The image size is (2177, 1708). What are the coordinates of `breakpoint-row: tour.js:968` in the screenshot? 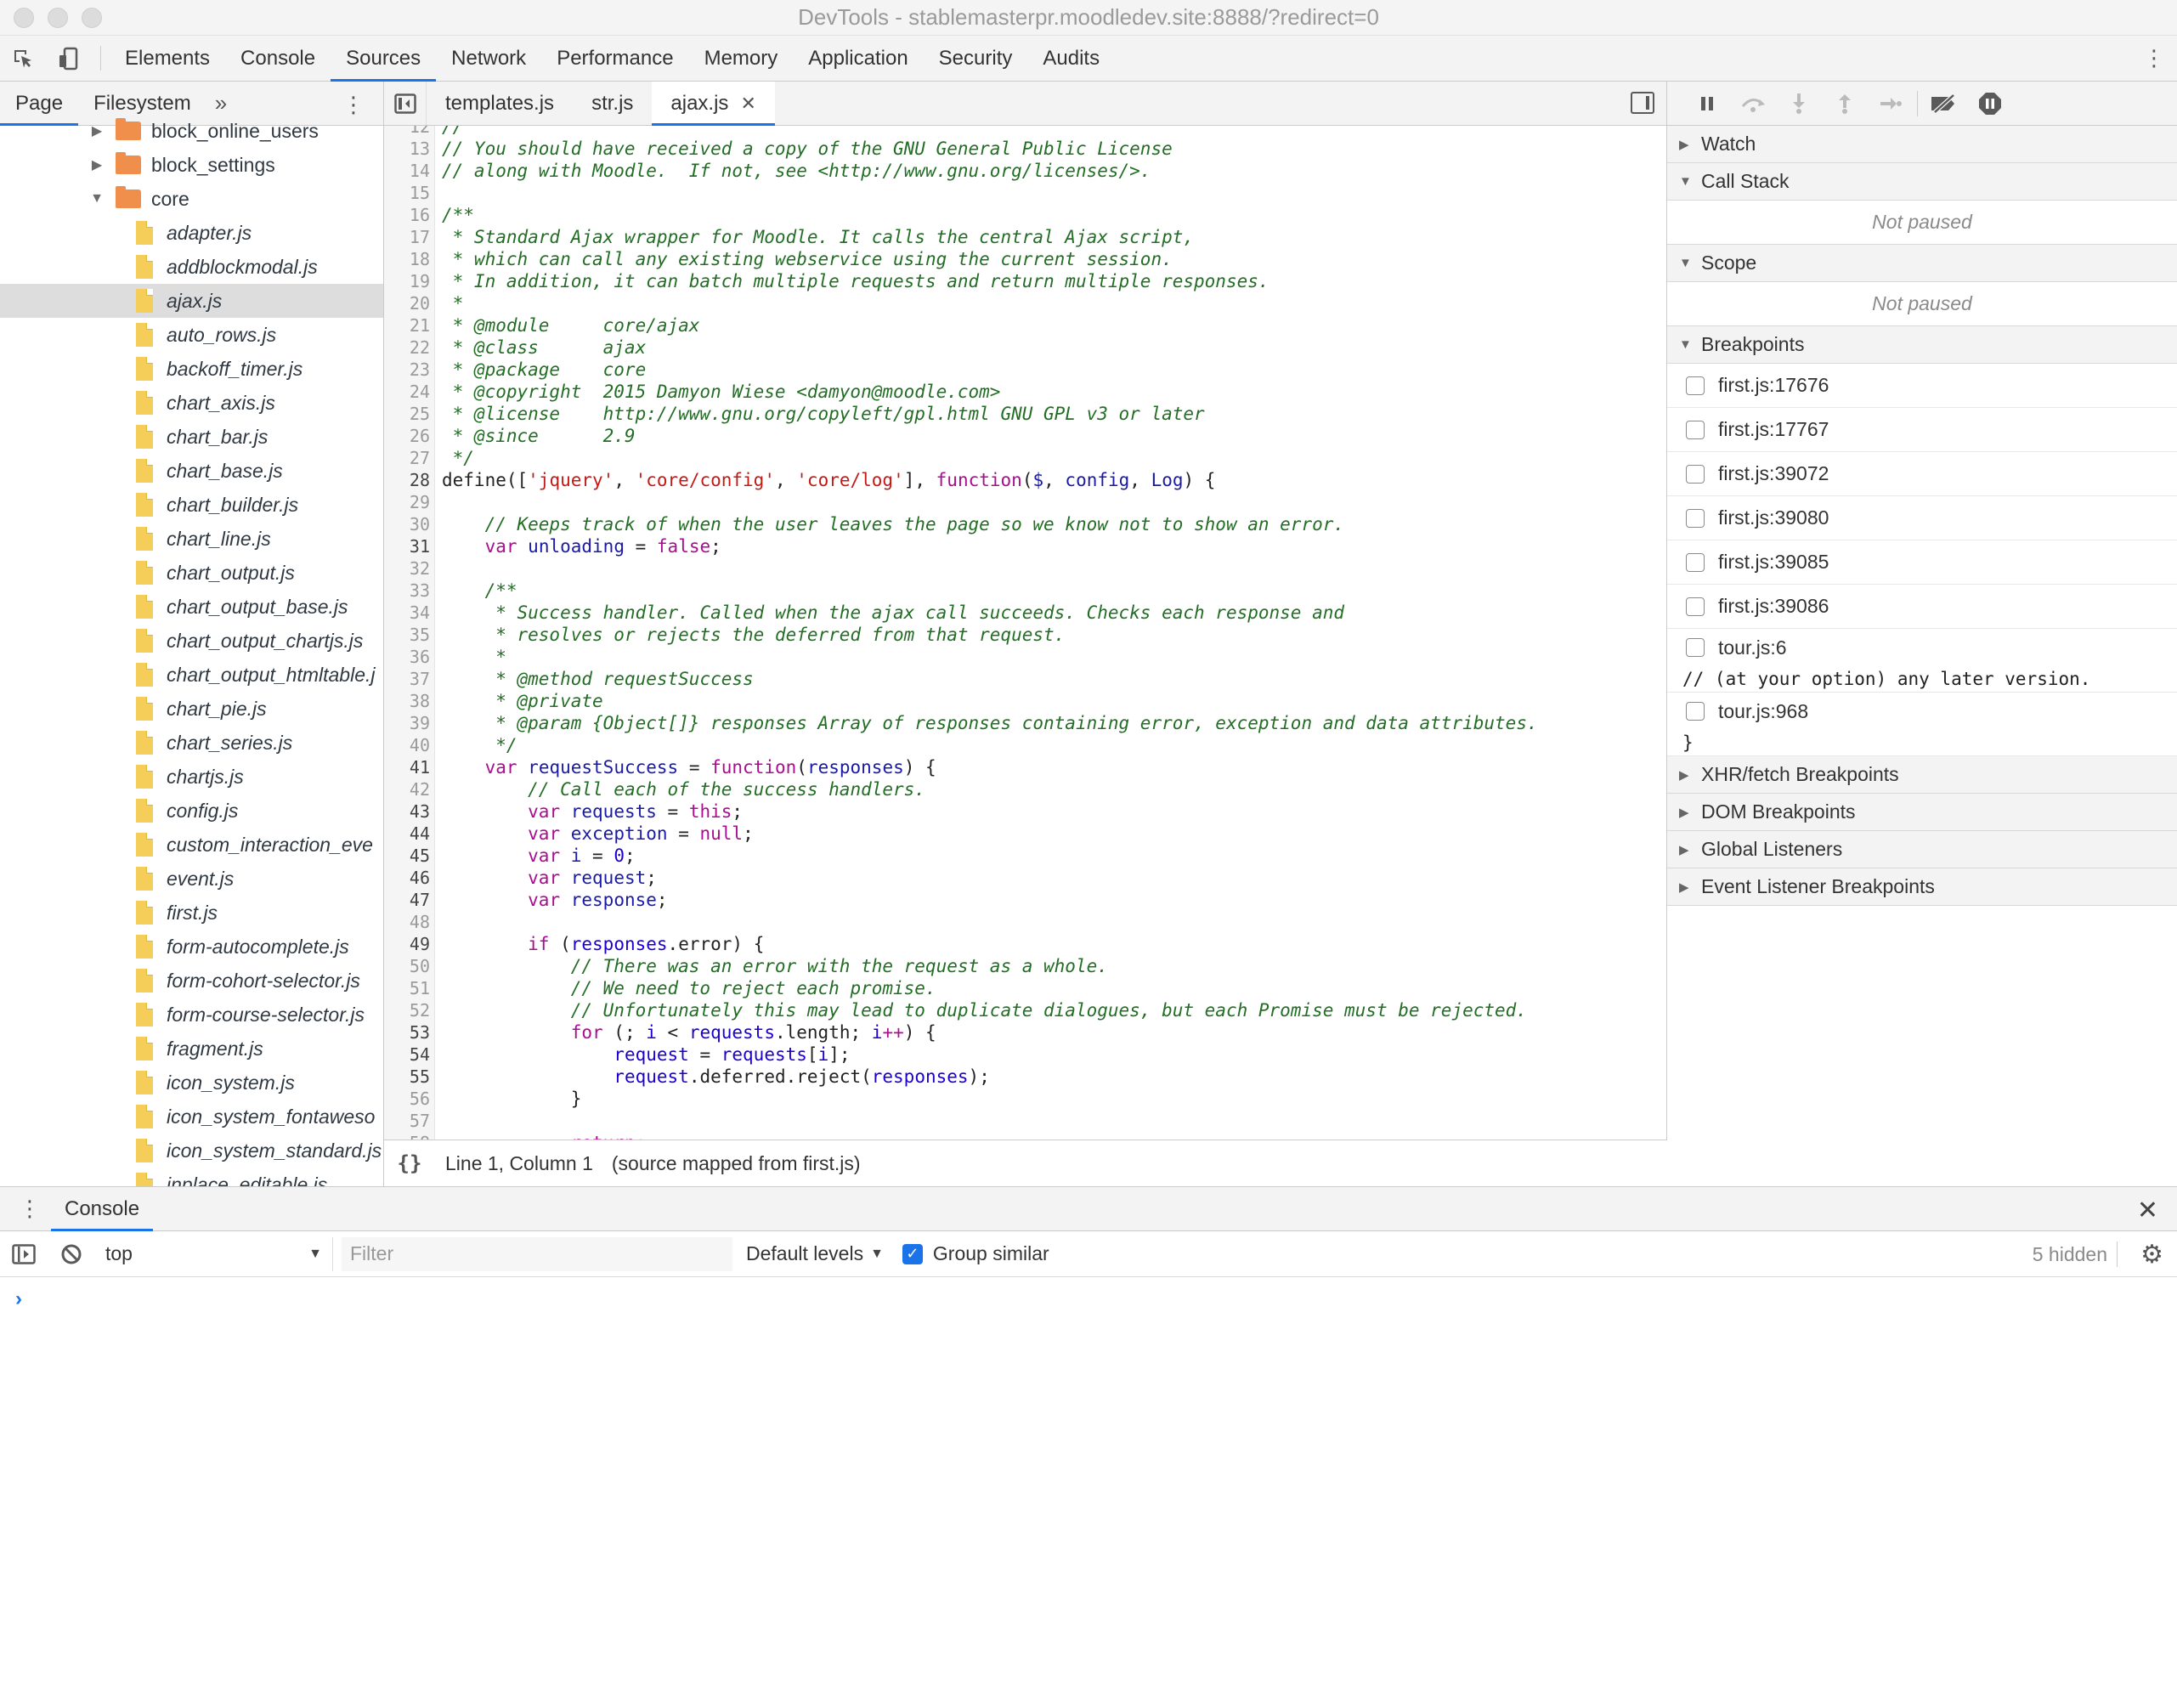 It's located at (1922, 712).